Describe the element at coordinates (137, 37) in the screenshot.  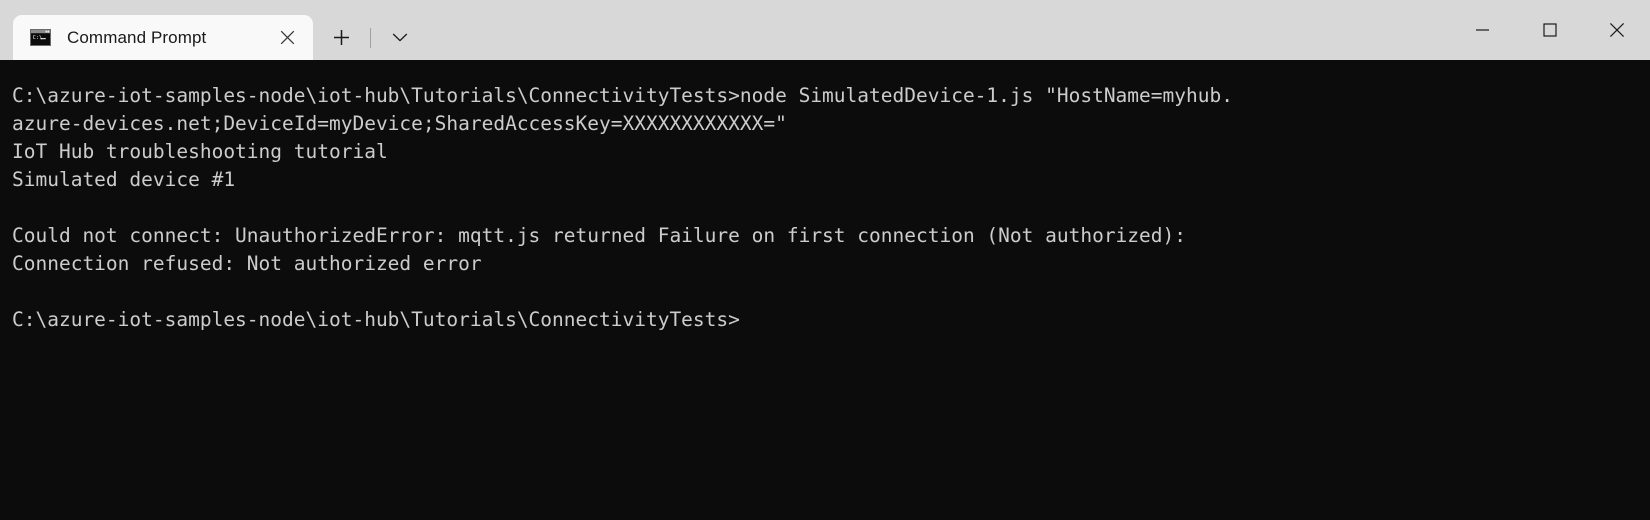
I see `tab-label: Command Prompt` at that location.